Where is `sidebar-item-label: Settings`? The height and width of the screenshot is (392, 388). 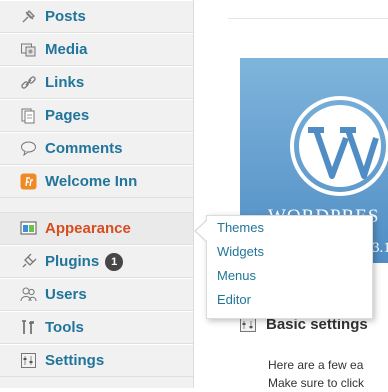 sidebar-item-label: Settings is located at coordinates (75, 360).